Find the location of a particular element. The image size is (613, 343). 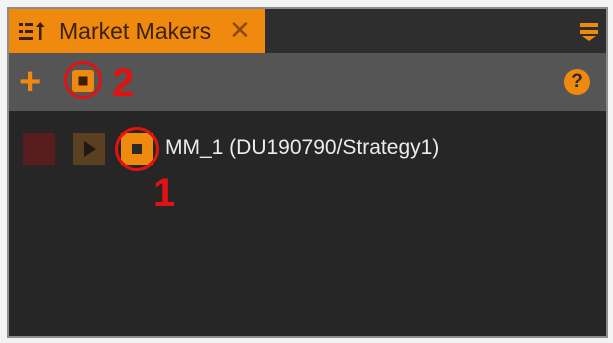

help-icon: ? is located at coordinates (577, 82).